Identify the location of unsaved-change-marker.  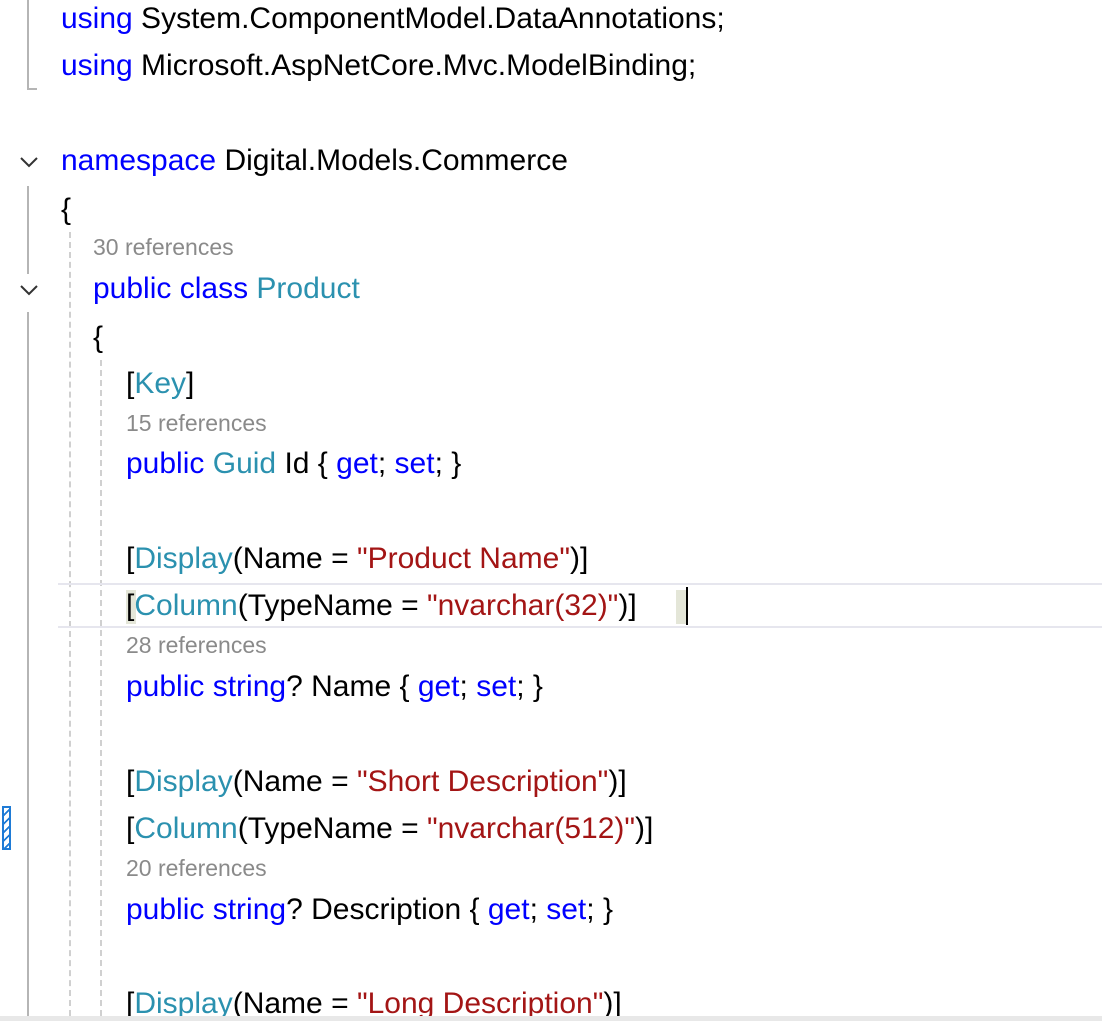
(6, 828).